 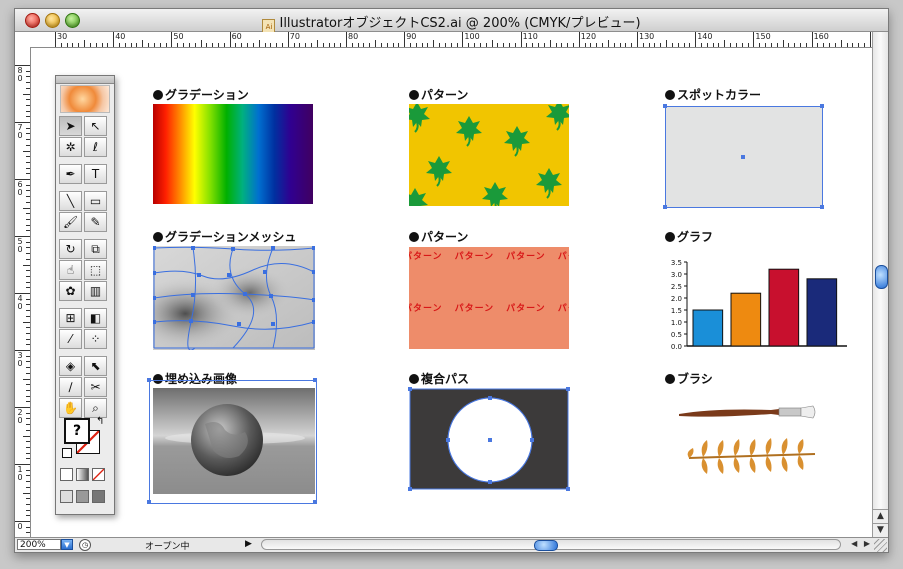 What do you see at coordinates (100, 421) in the screenshot?
I see `swap-fill-stroke-icon: ↰` at bounding box center [100, 421].